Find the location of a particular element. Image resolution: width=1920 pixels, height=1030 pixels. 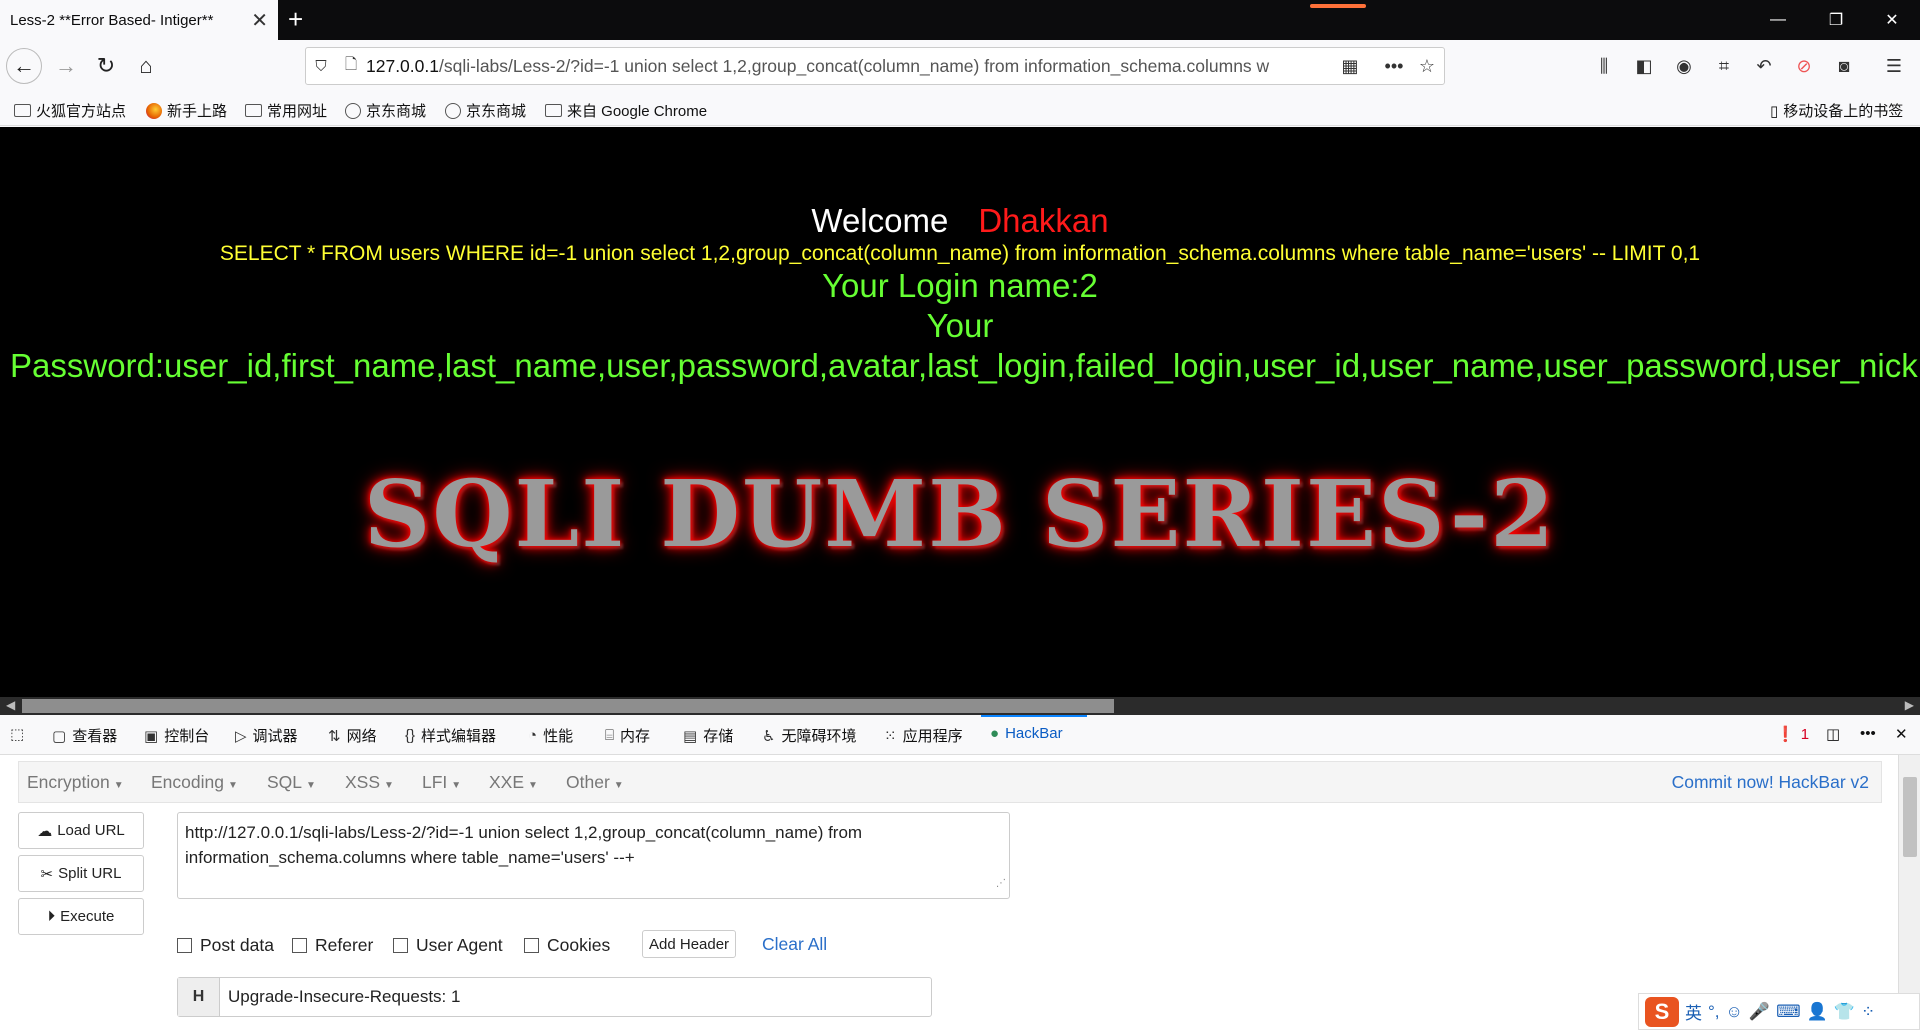

tab-debugger: ▷ 调试器 is located at coordinates (266, 735).